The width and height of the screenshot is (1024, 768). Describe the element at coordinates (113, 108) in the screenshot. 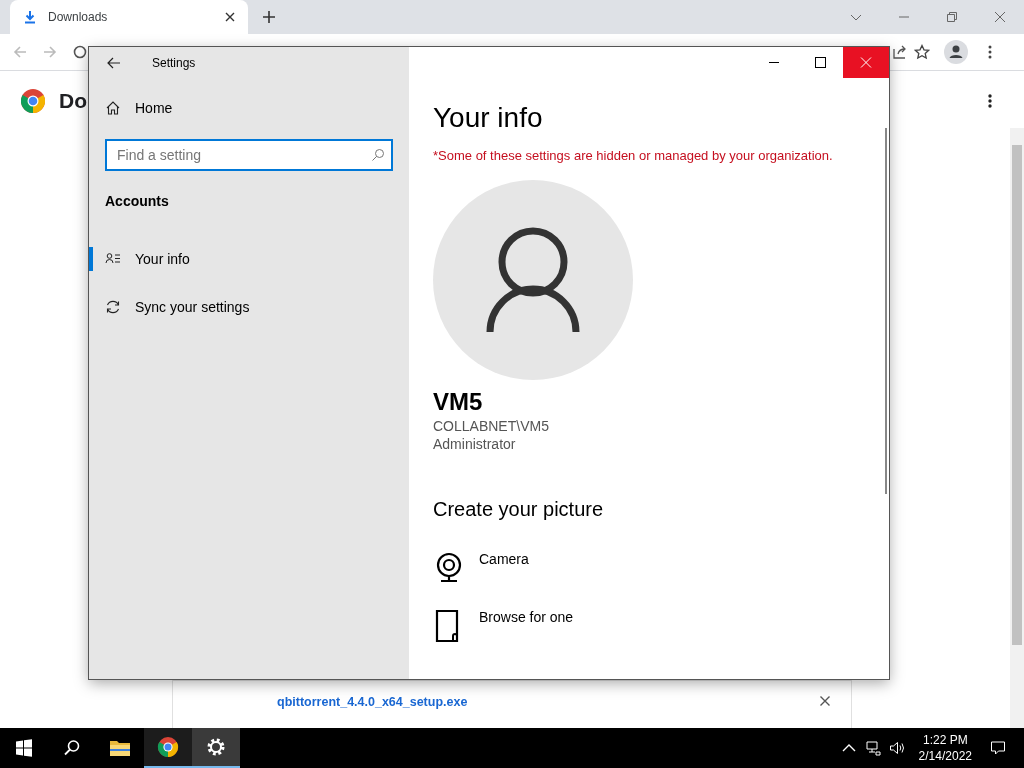

I see `home-icon` at that location.